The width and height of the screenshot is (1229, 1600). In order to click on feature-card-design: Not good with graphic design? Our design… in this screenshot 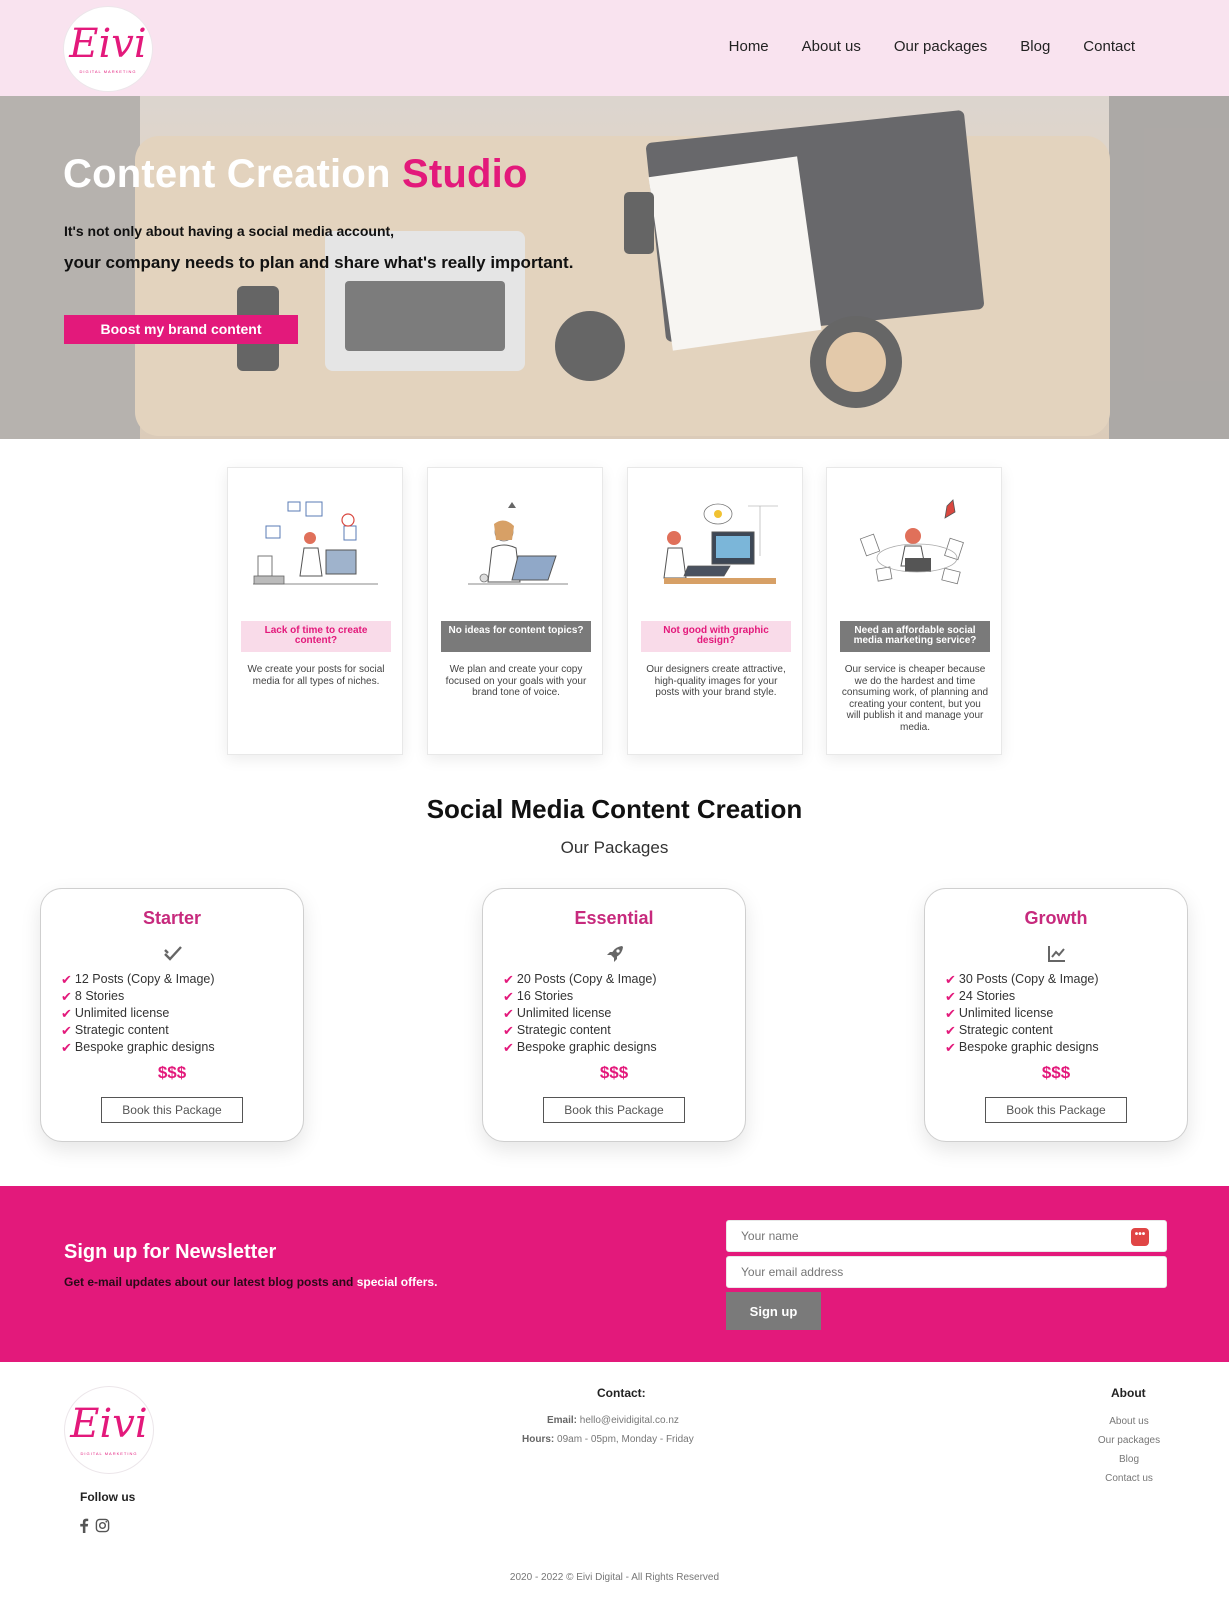, I will do `click(715, 611)`.